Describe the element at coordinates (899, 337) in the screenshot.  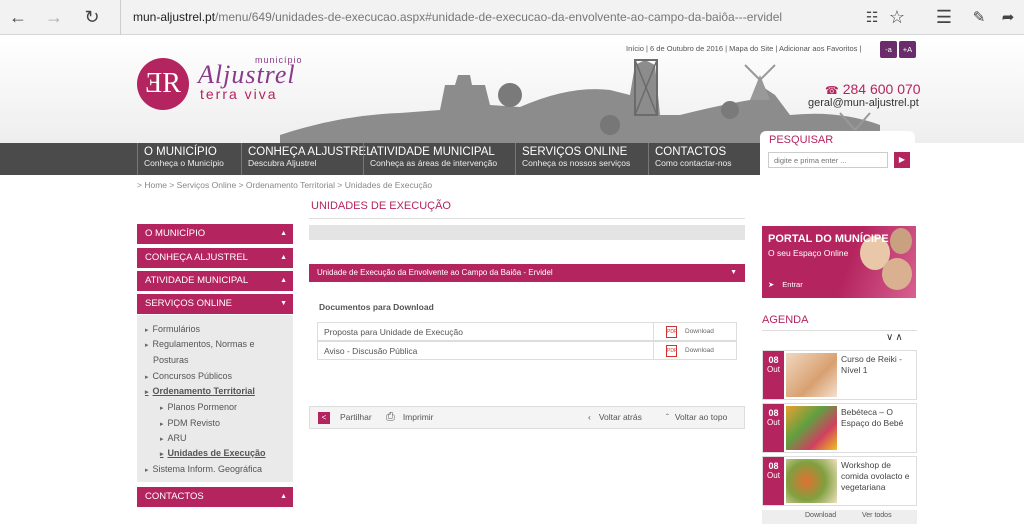
I see `chevron-up-icon: ∧` at that location.